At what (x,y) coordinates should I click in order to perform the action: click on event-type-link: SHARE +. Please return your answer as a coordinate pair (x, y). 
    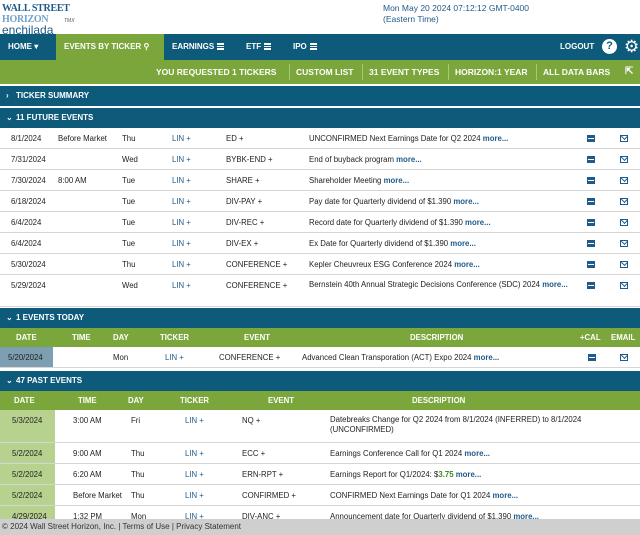
    Looking at the image, I should click on (243, 180).